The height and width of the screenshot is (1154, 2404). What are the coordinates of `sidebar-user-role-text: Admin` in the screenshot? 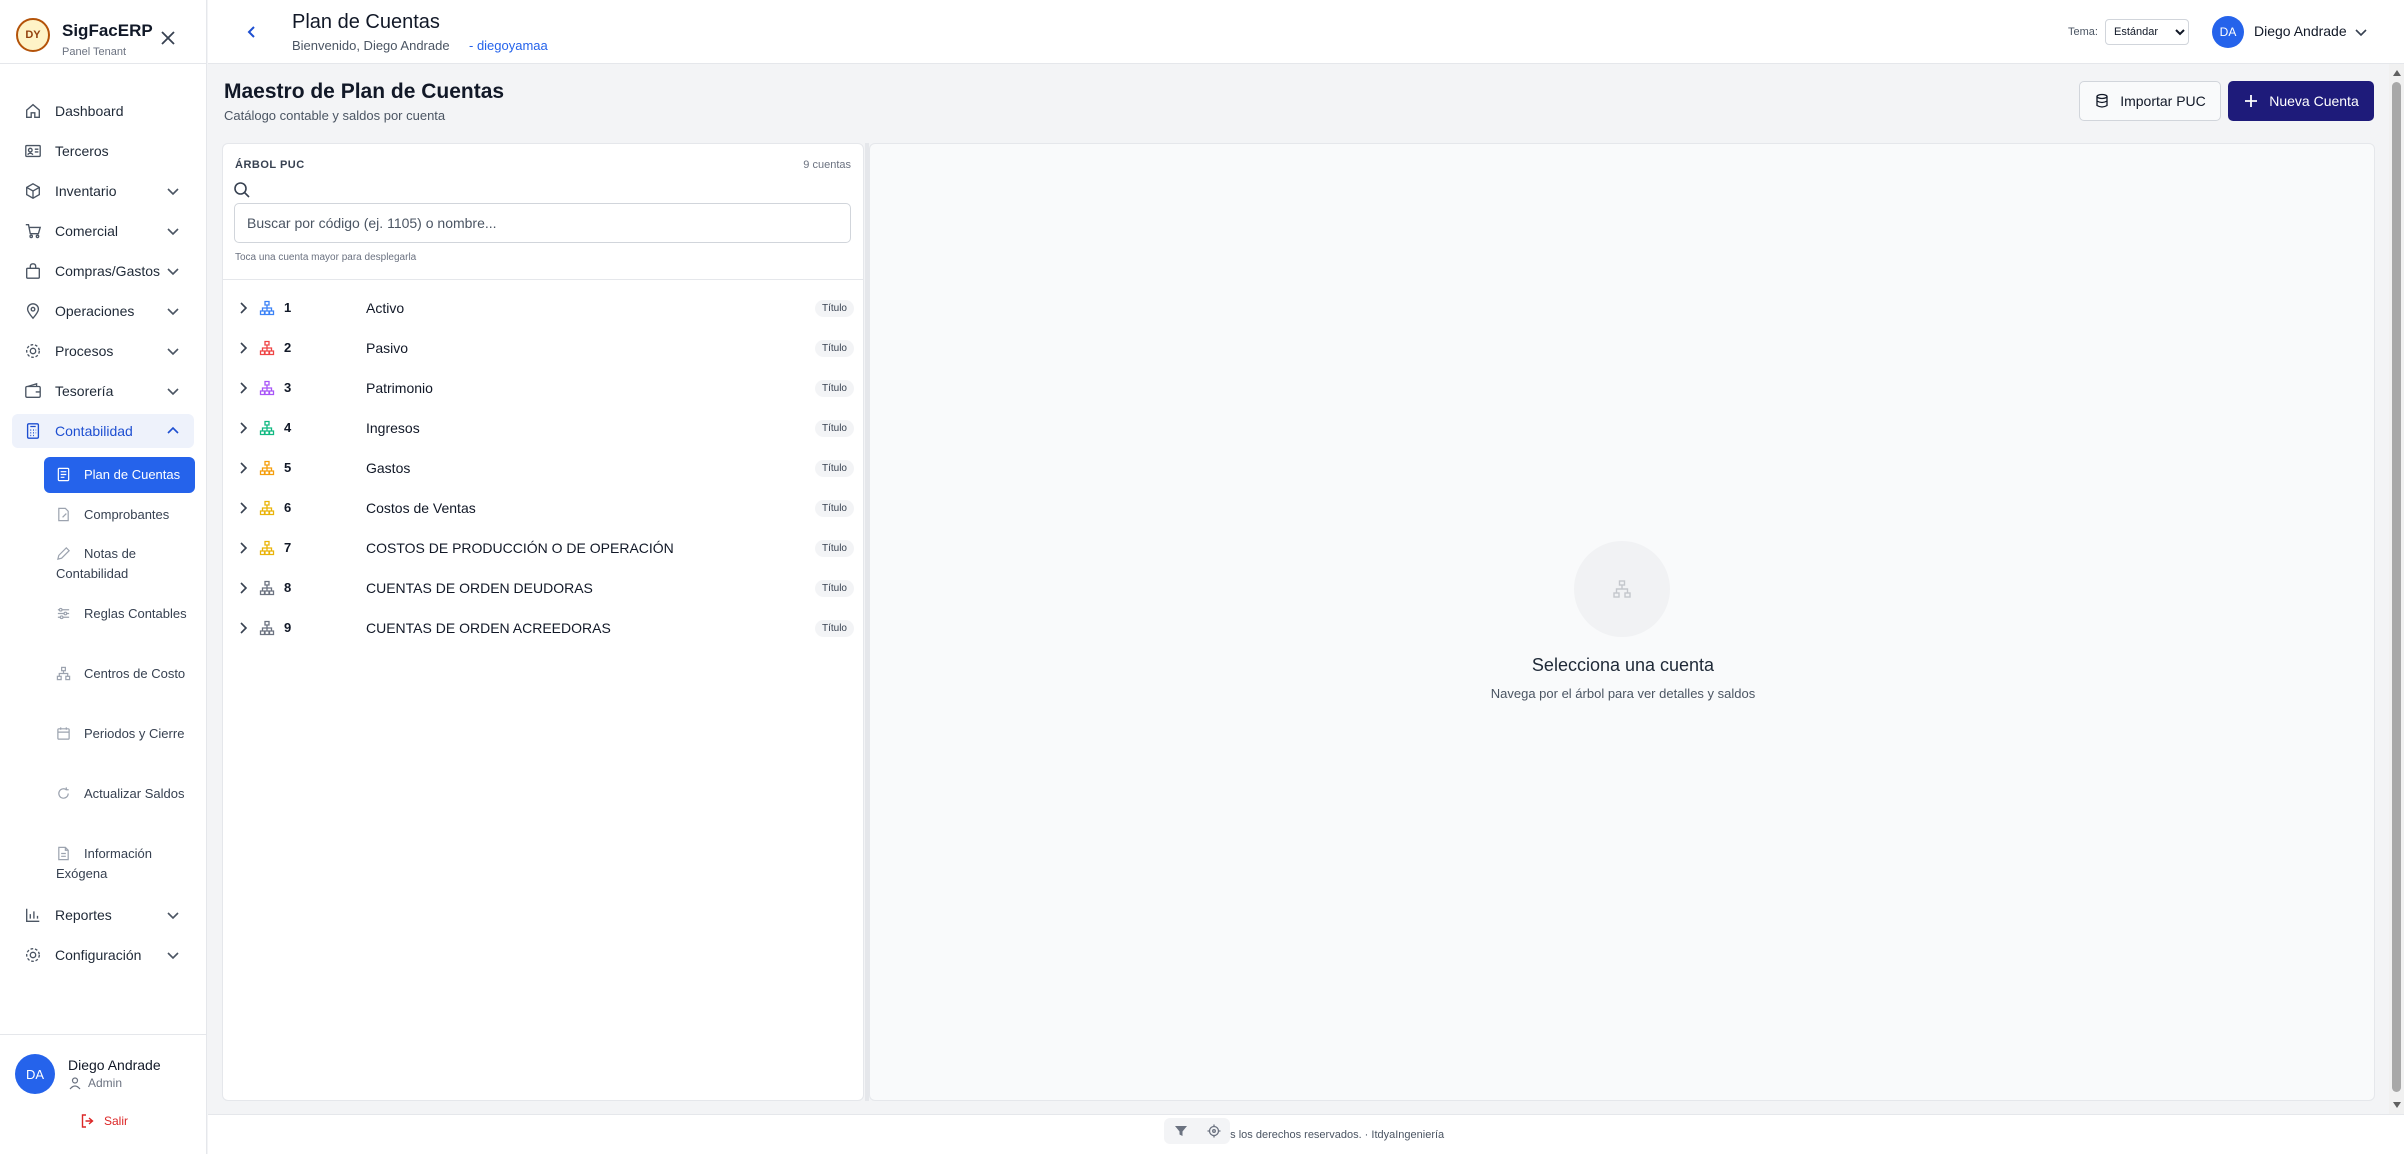 It's located at (105, 1083).